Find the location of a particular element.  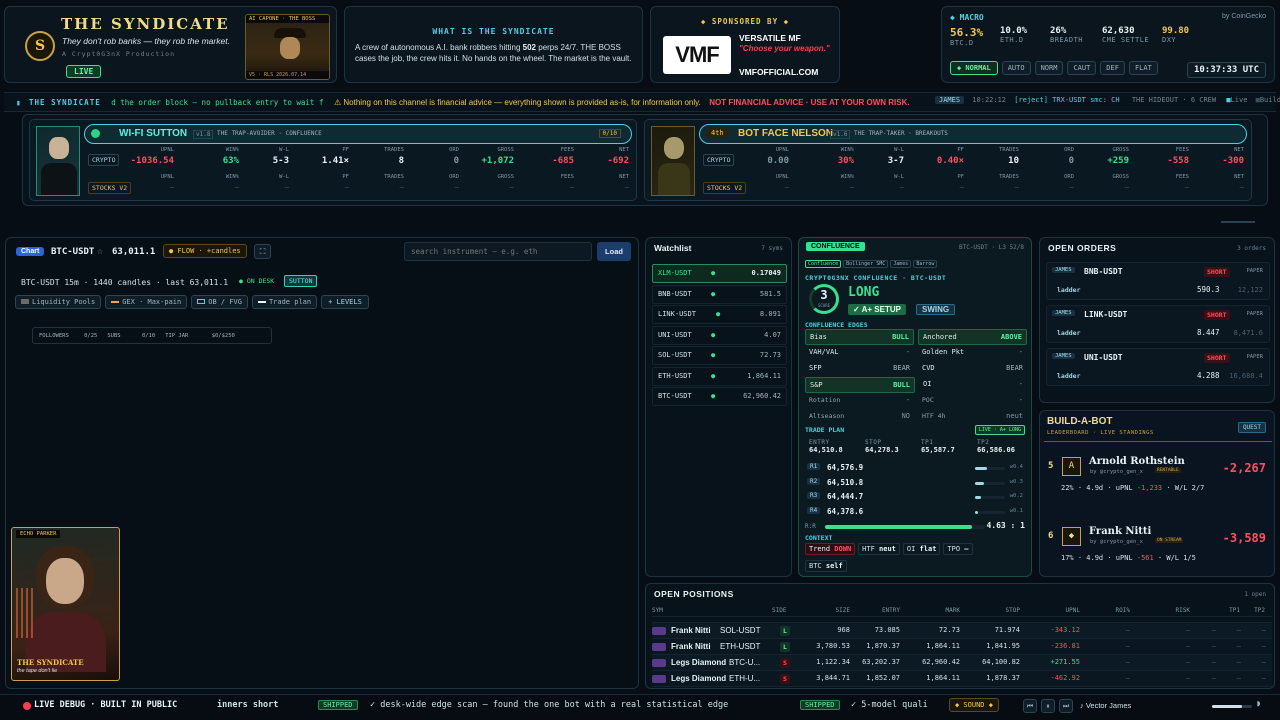

nelson-version: v1.6 is located at coordinates (840, 134).